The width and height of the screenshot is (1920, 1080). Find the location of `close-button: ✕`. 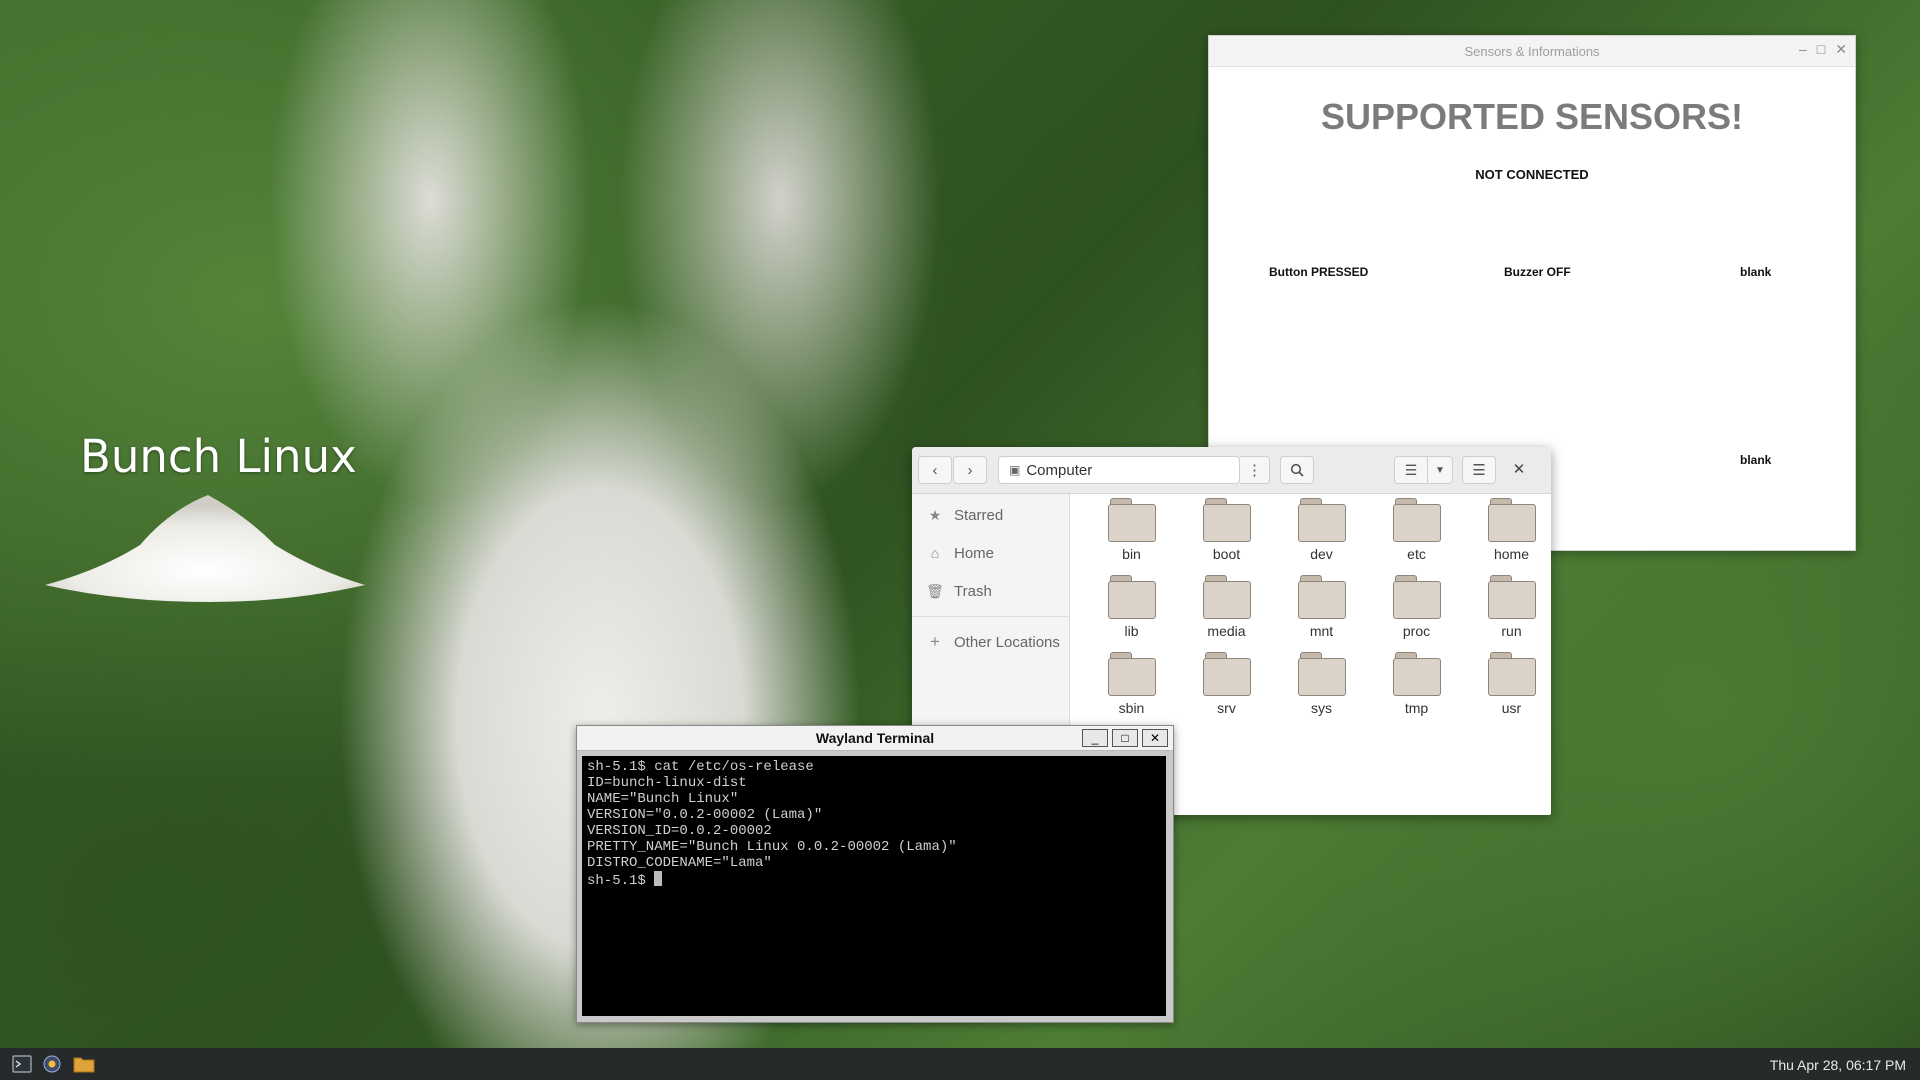

close-button: ✕ is located at coordinates (1155, 738).